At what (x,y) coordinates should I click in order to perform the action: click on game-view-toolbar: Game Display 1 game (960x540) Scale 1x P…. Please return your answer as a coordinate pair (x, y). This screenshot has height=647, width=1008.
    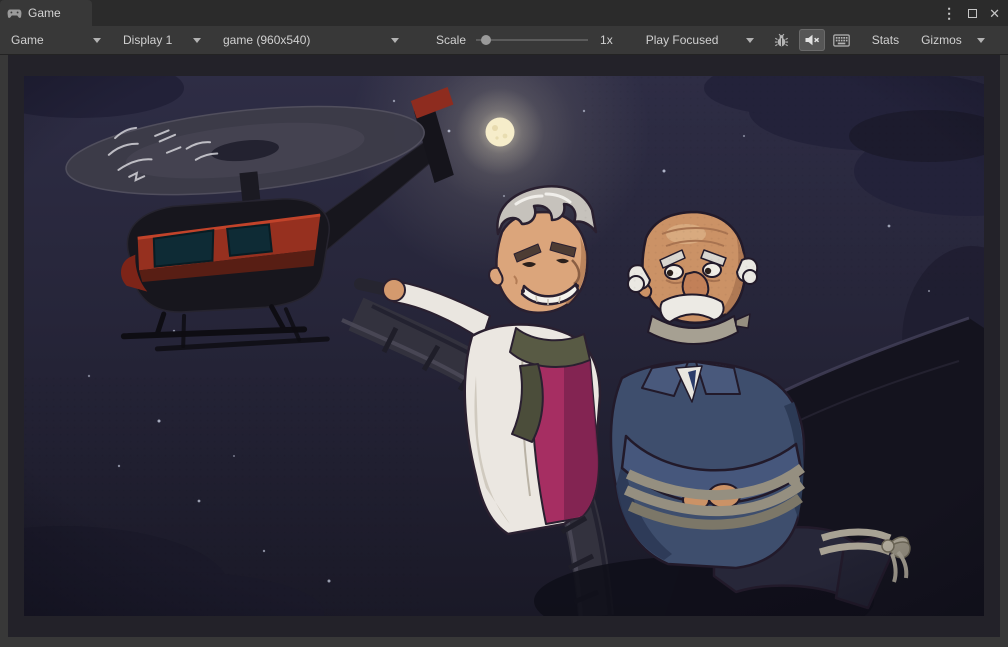
    Looking at the image, I should click on (504, 40).